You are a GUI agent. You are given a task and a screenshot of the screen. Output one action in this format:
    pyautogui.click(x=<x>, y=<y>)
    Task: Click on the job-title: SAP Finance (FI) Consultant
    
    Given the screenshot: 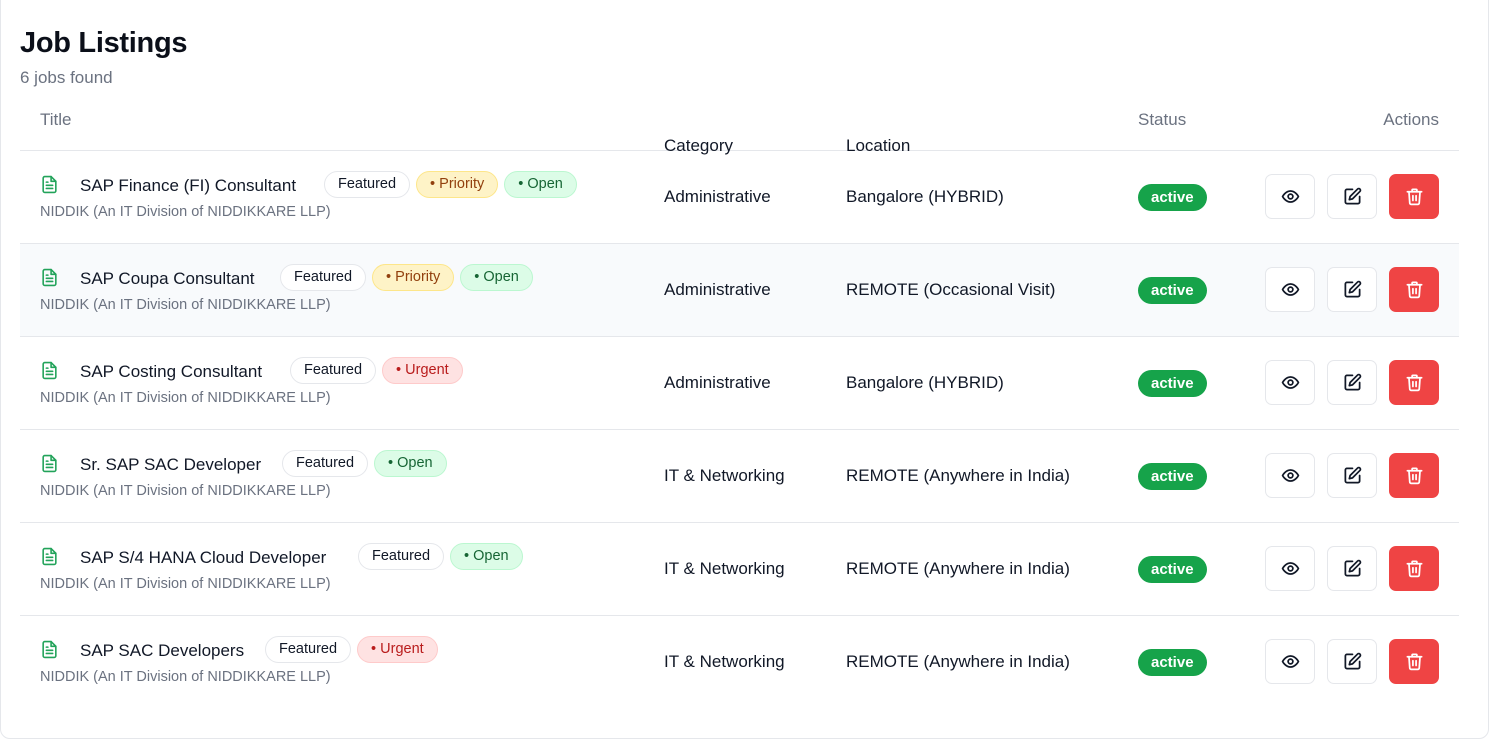 What is the action you would take?
    pyautogui.click(x=188, y=186)
    